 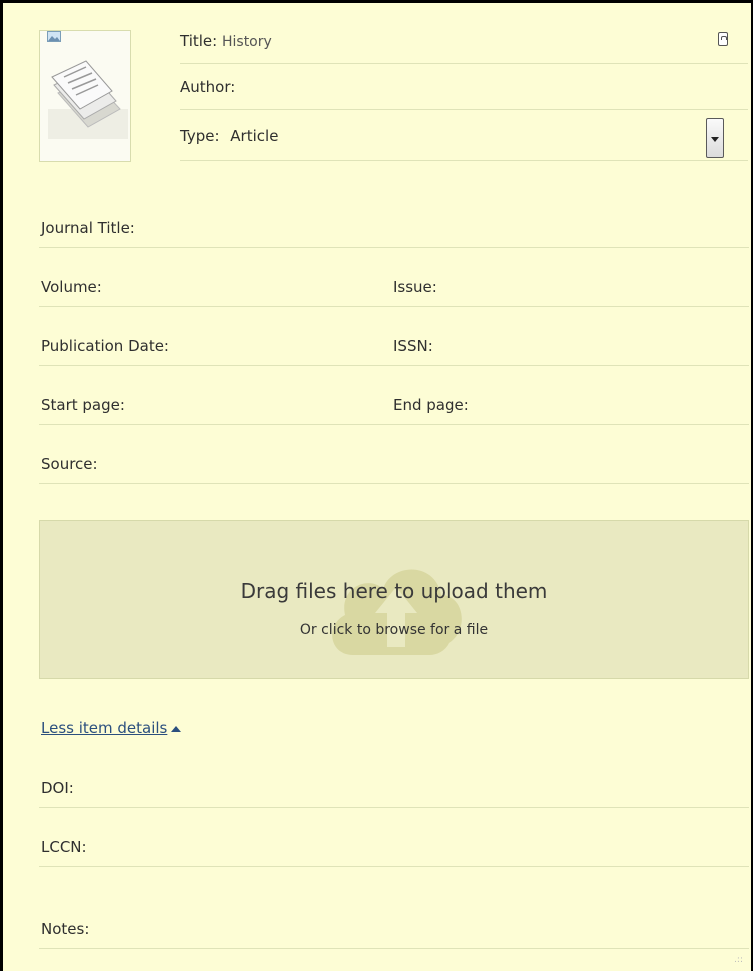 What do you see at coordinates (397, 612) in the screenshot?
I see `cloud-upload-icon` at bounding box center [397, 612].